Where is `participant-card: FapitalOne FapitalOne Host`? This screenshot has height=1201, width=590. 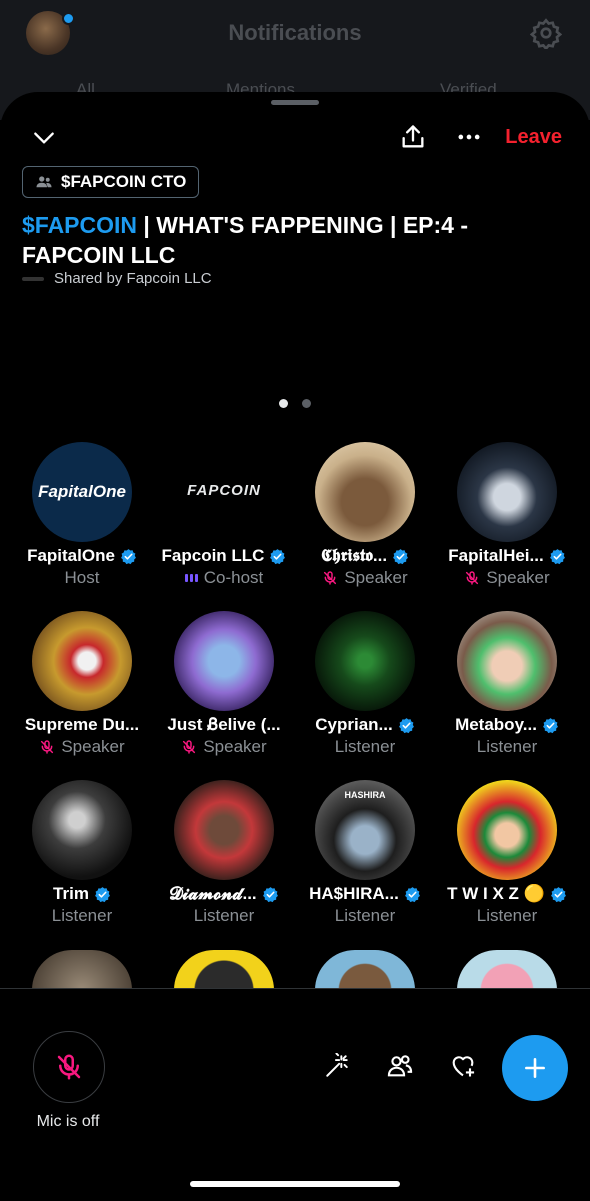 participant-card: FapitalOne FapitalOne Host is located at coordinates (82, 515).